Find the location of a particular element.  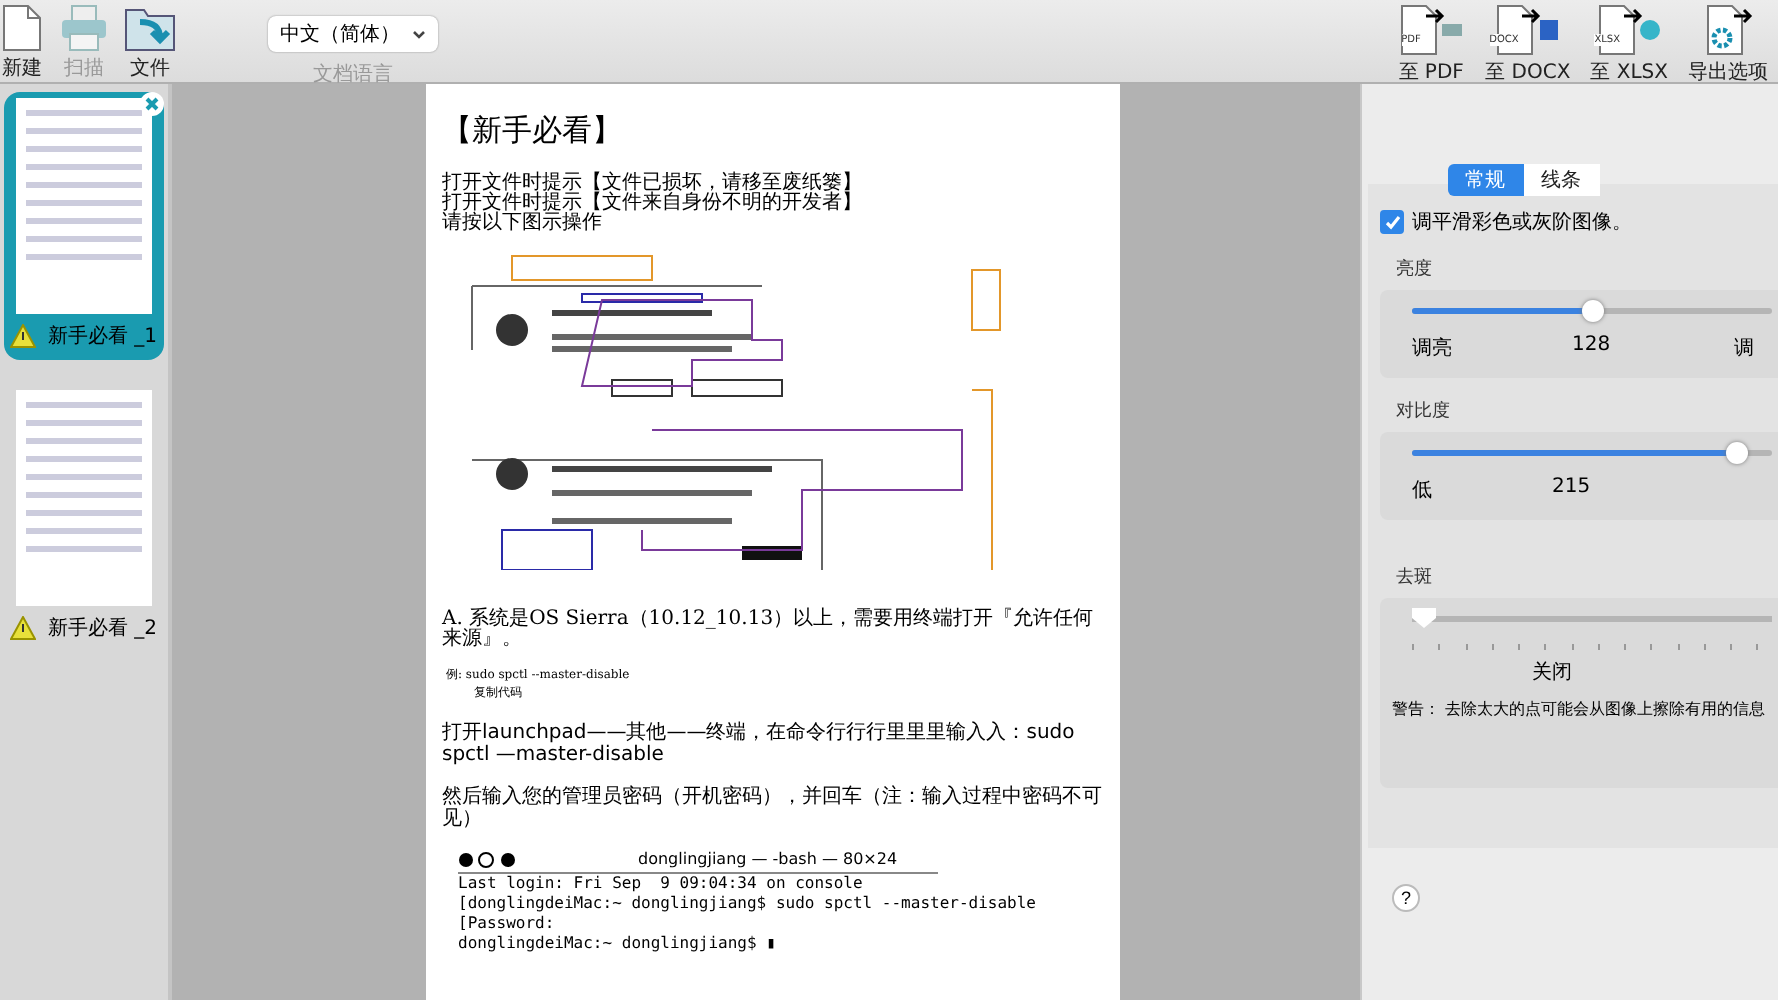

slider-min-label: 调亮 is located at coordinates (1432, 348).